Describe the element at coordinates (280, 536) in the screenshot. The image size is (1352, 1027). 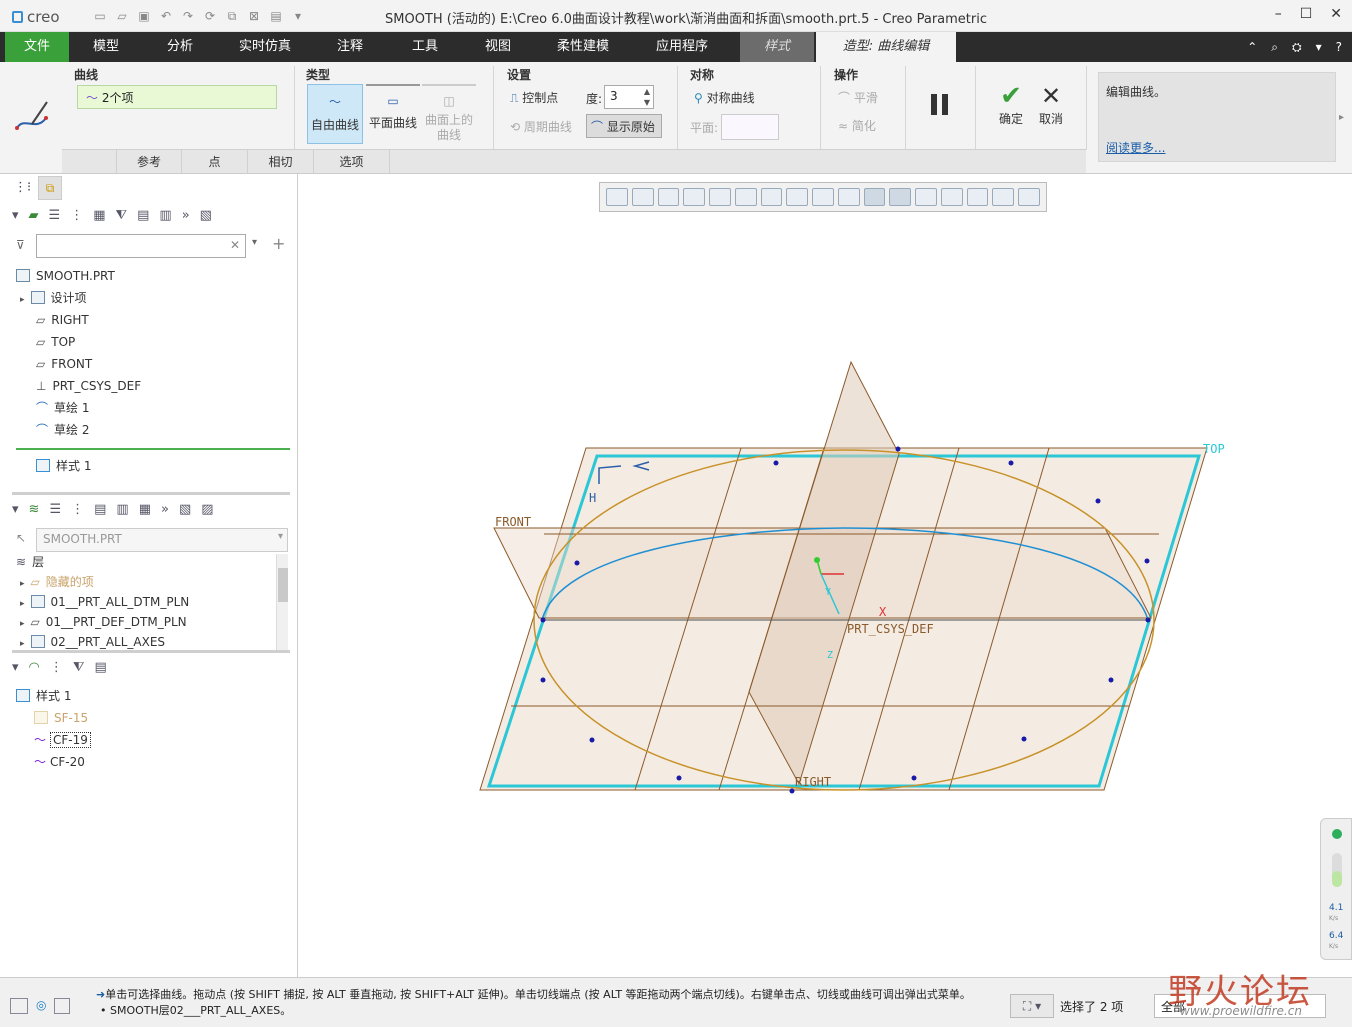
I see `combo-dropdown-icon: ▾` at that location.